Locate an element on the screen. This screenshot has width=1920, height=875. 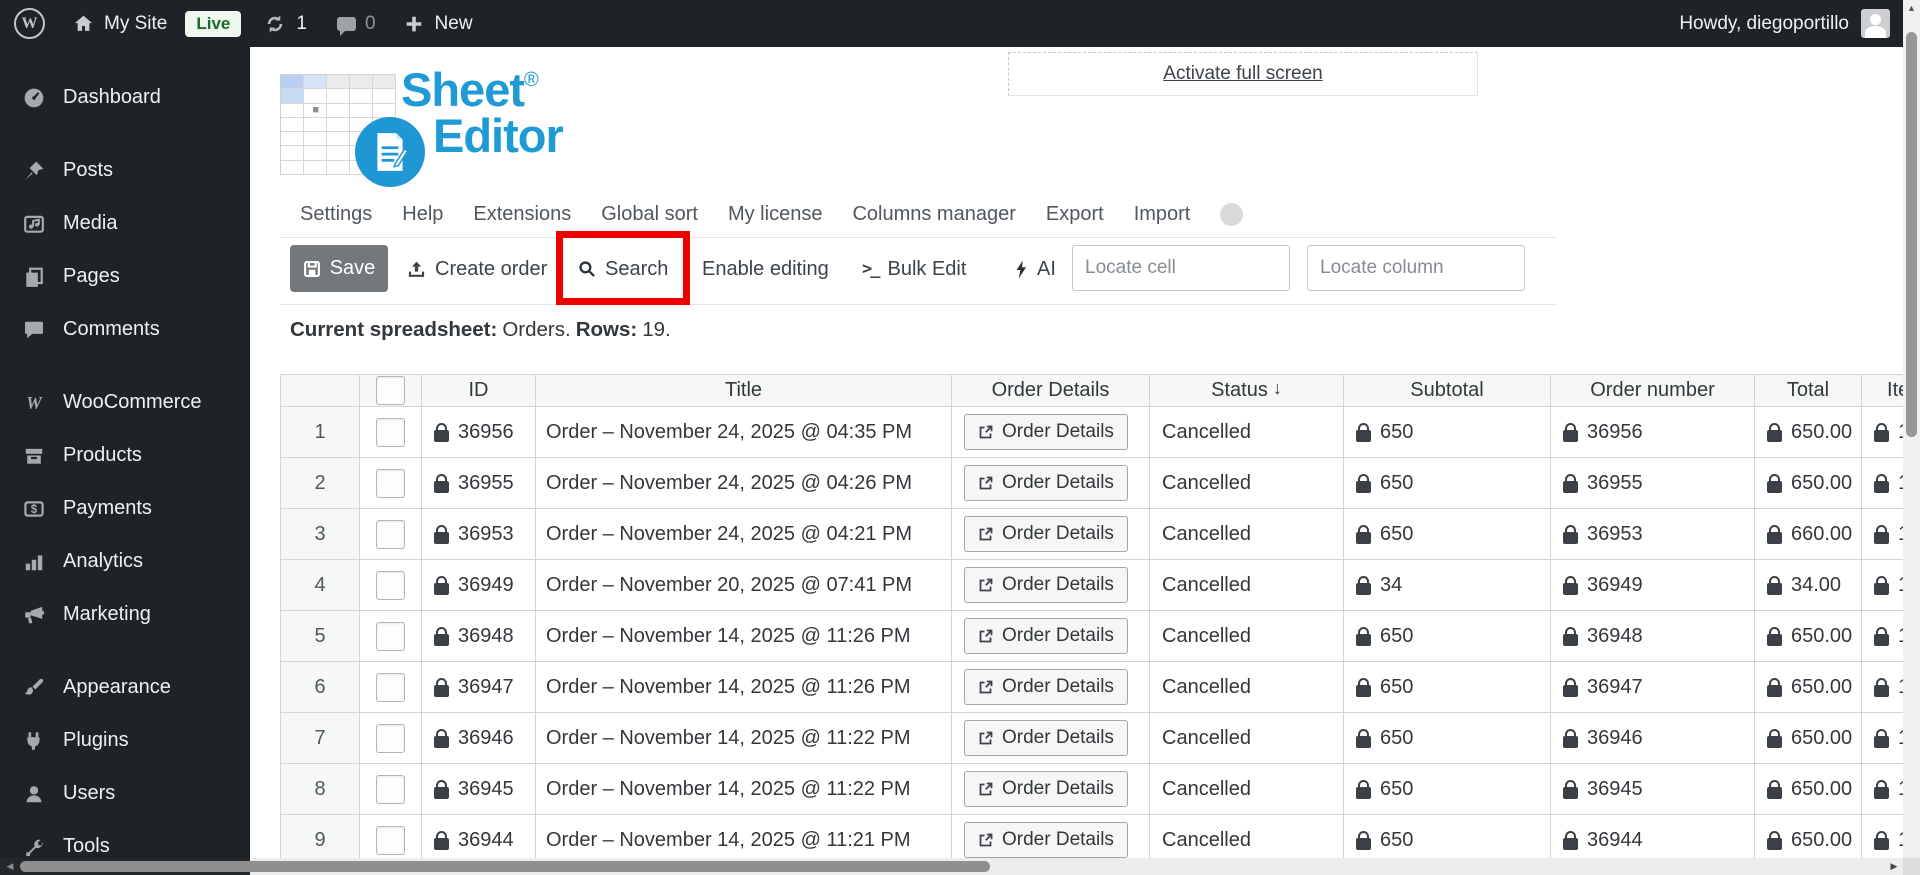
sidebar-item-pages: Pages is located at coordinates (125, 276).